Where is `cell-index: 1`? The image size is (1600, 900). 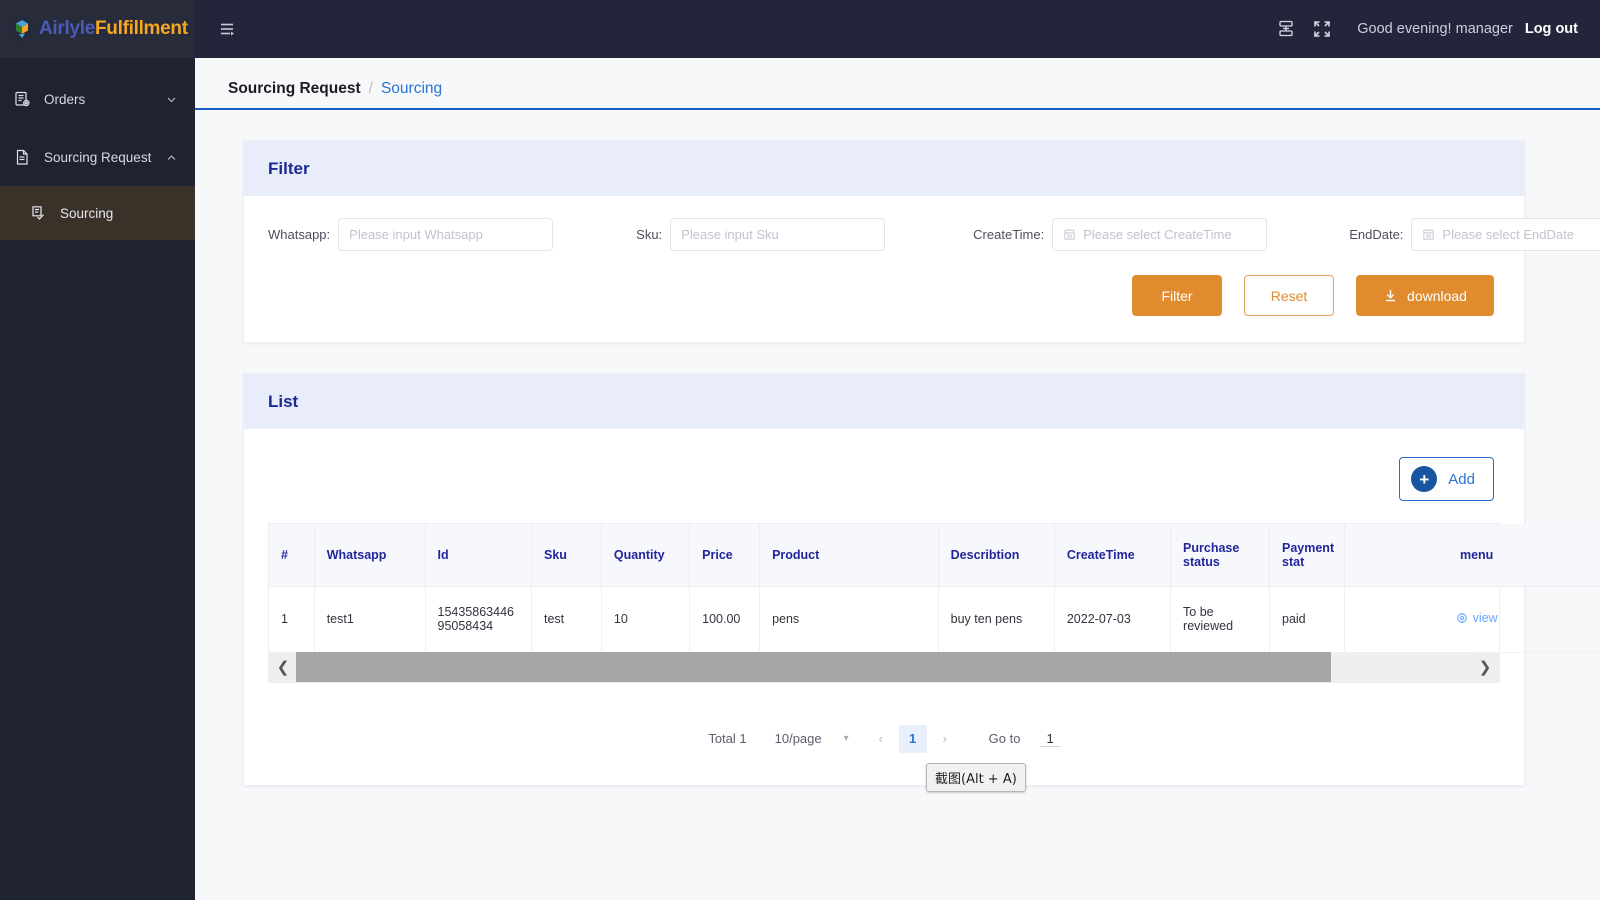 cell-index: 1 is located at coordinates (292, 619).